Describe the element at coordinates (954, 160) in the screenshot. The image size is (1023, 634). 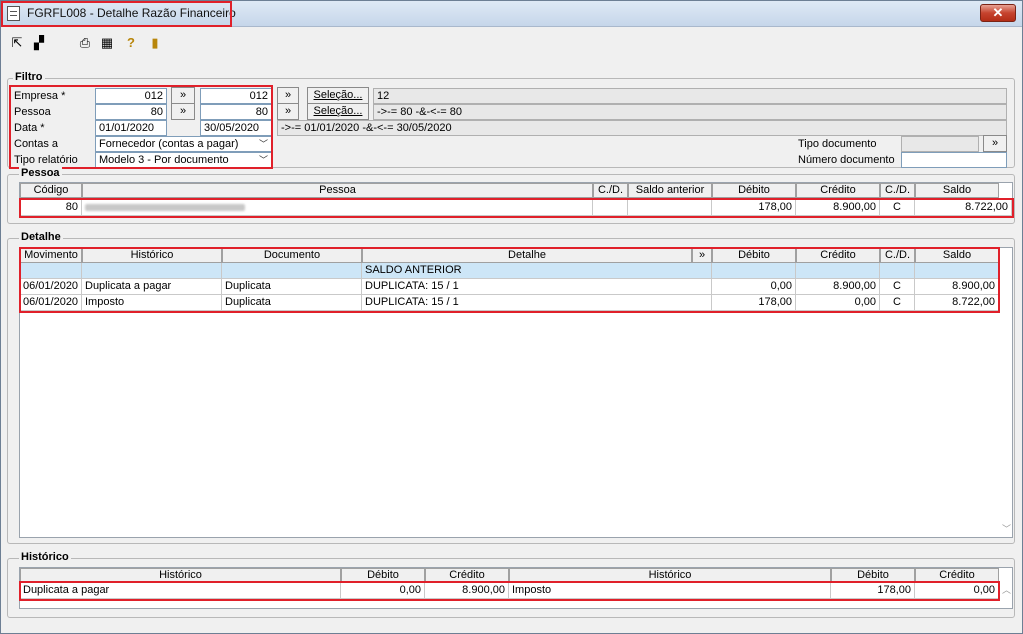
I see `numero-documento-input` at that location.